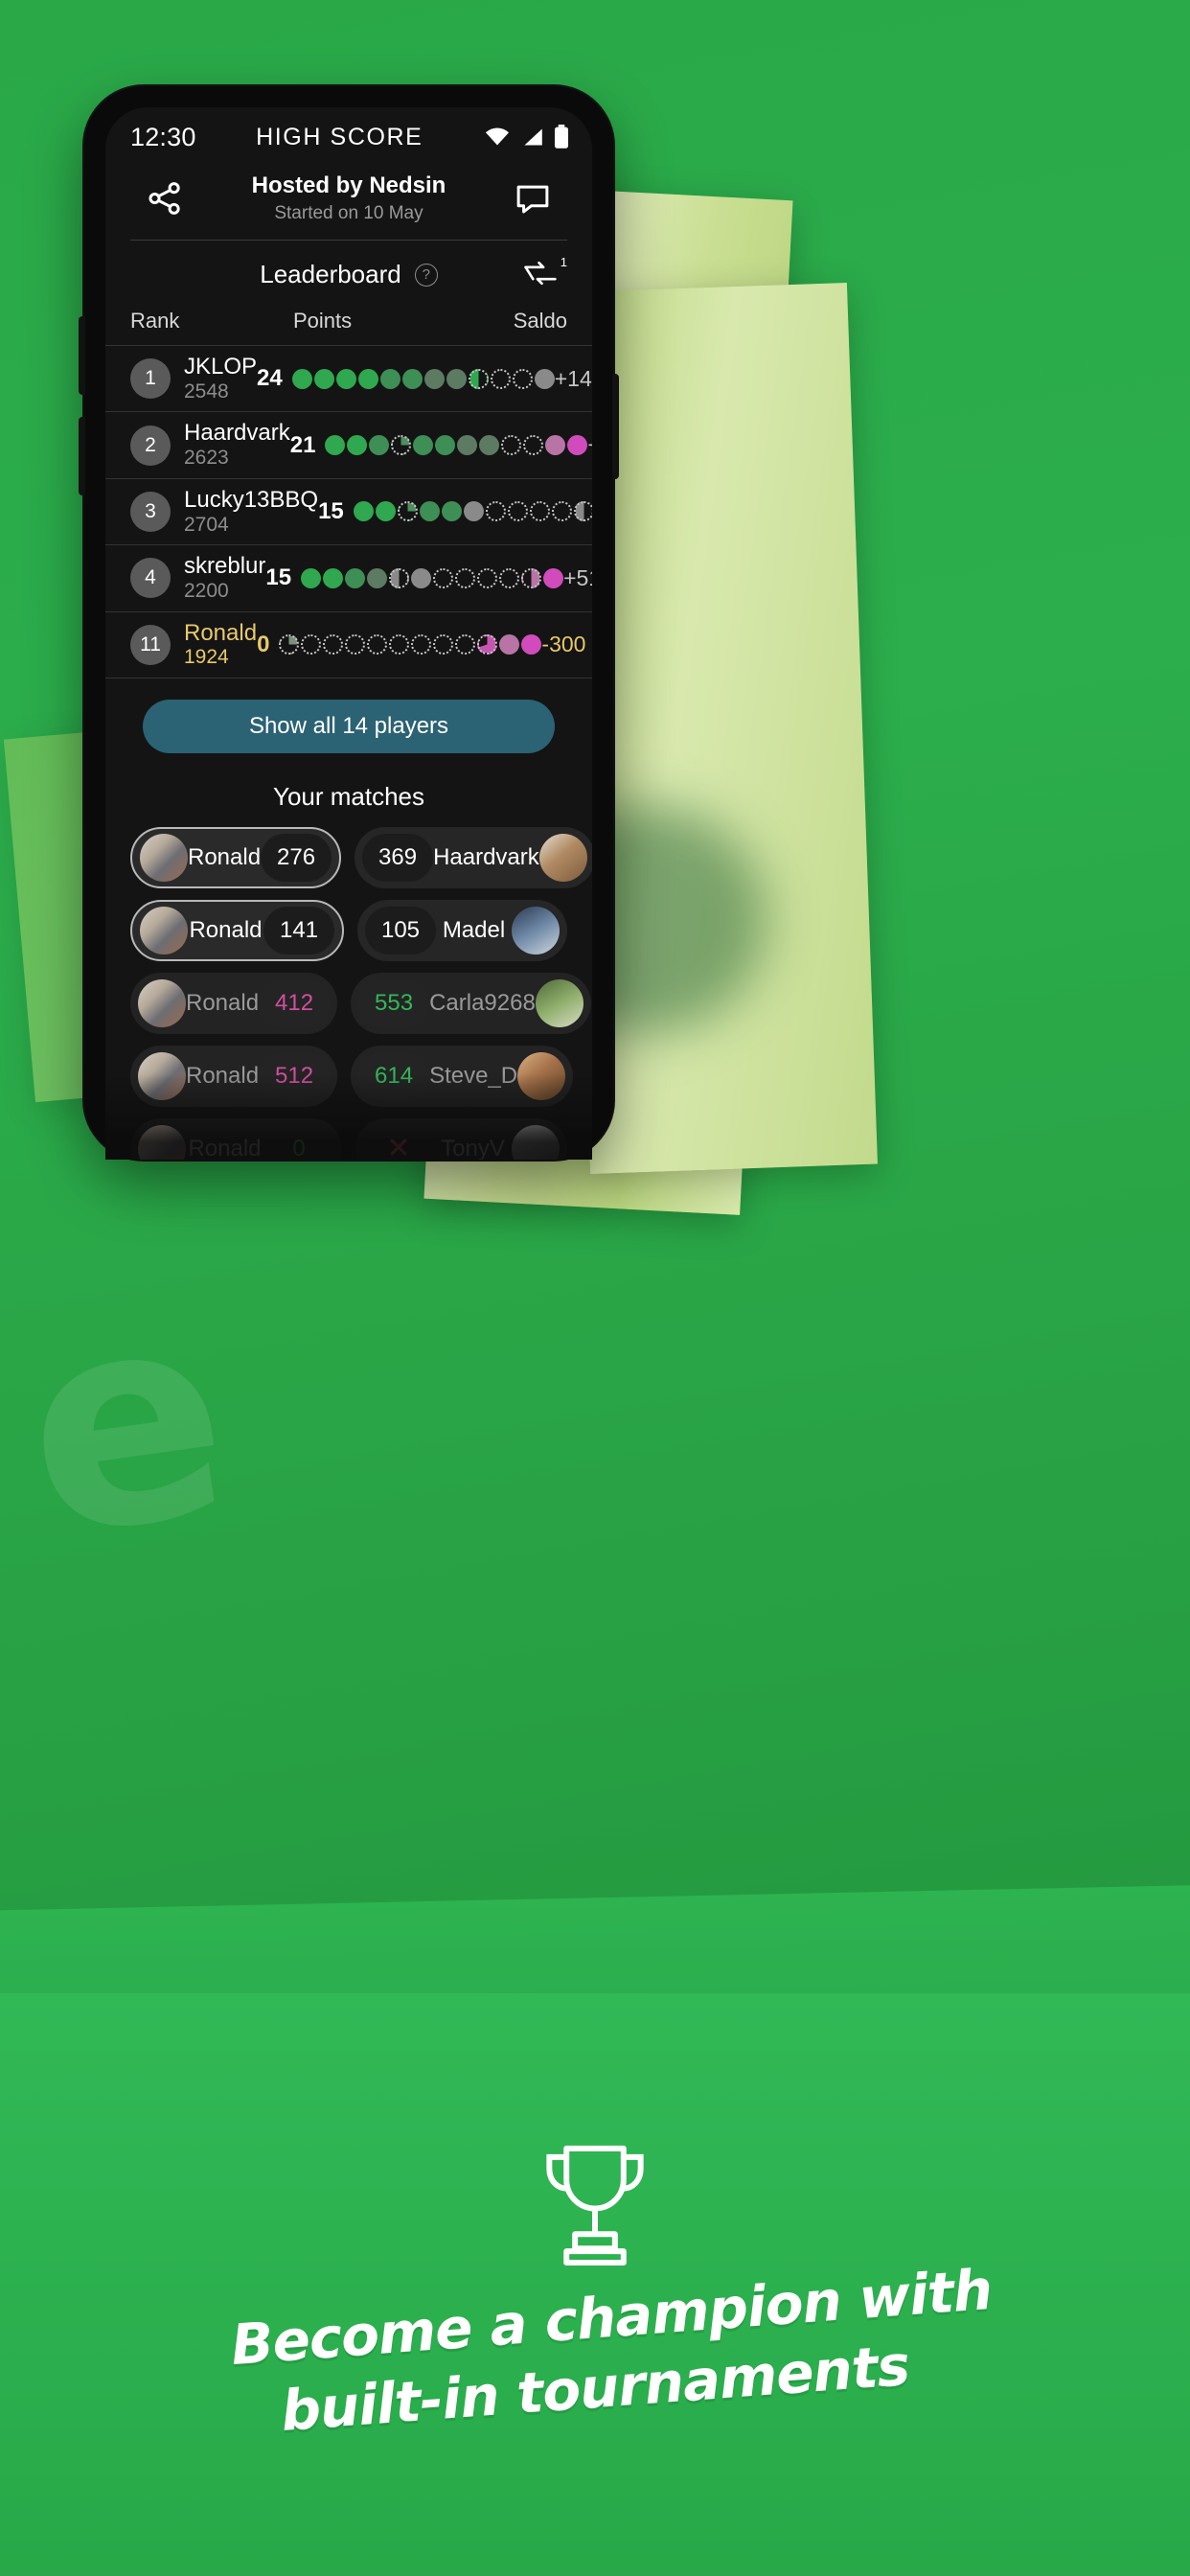  What do you see at coordinates (349, 510) in the screenshot?
I see `leaderboard-row: 3Lucky13BBQ270415+698` at bounding box center [349, 510].